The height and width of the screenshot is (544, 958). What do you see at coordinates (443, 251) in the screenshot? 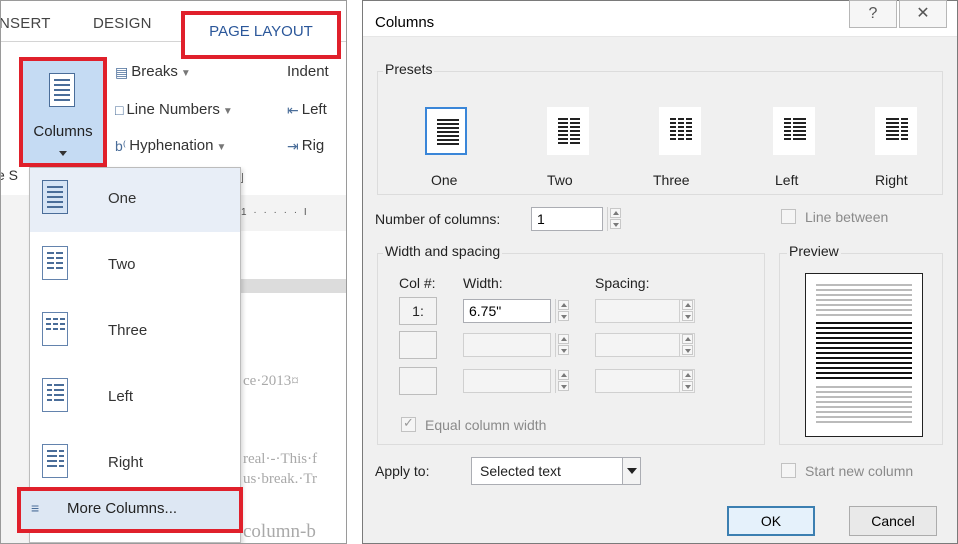
I see `width-spacing-title: Width and spacing` at bounding box center [443, 251].